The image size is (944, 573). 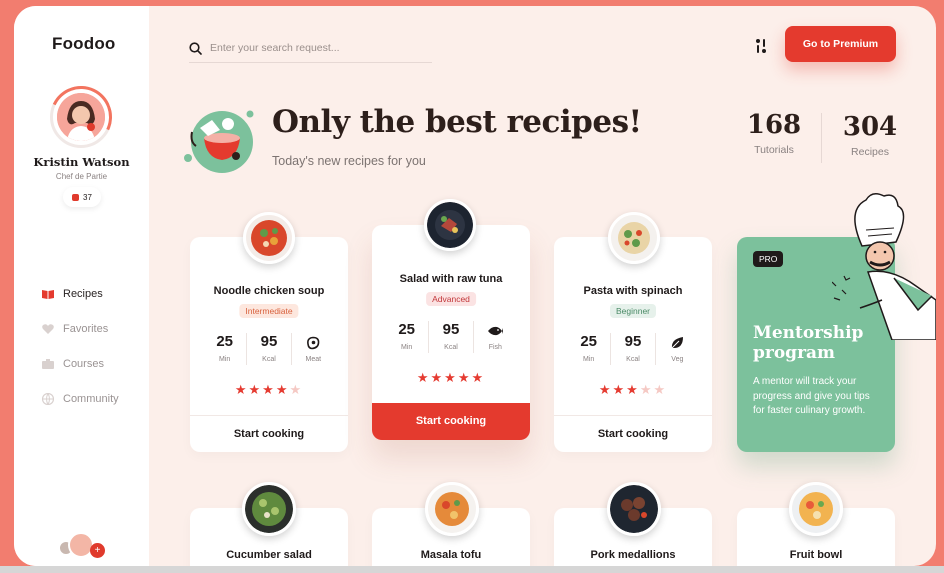 I want to click on pro-badge: PRO, so click(x=768, y=259).